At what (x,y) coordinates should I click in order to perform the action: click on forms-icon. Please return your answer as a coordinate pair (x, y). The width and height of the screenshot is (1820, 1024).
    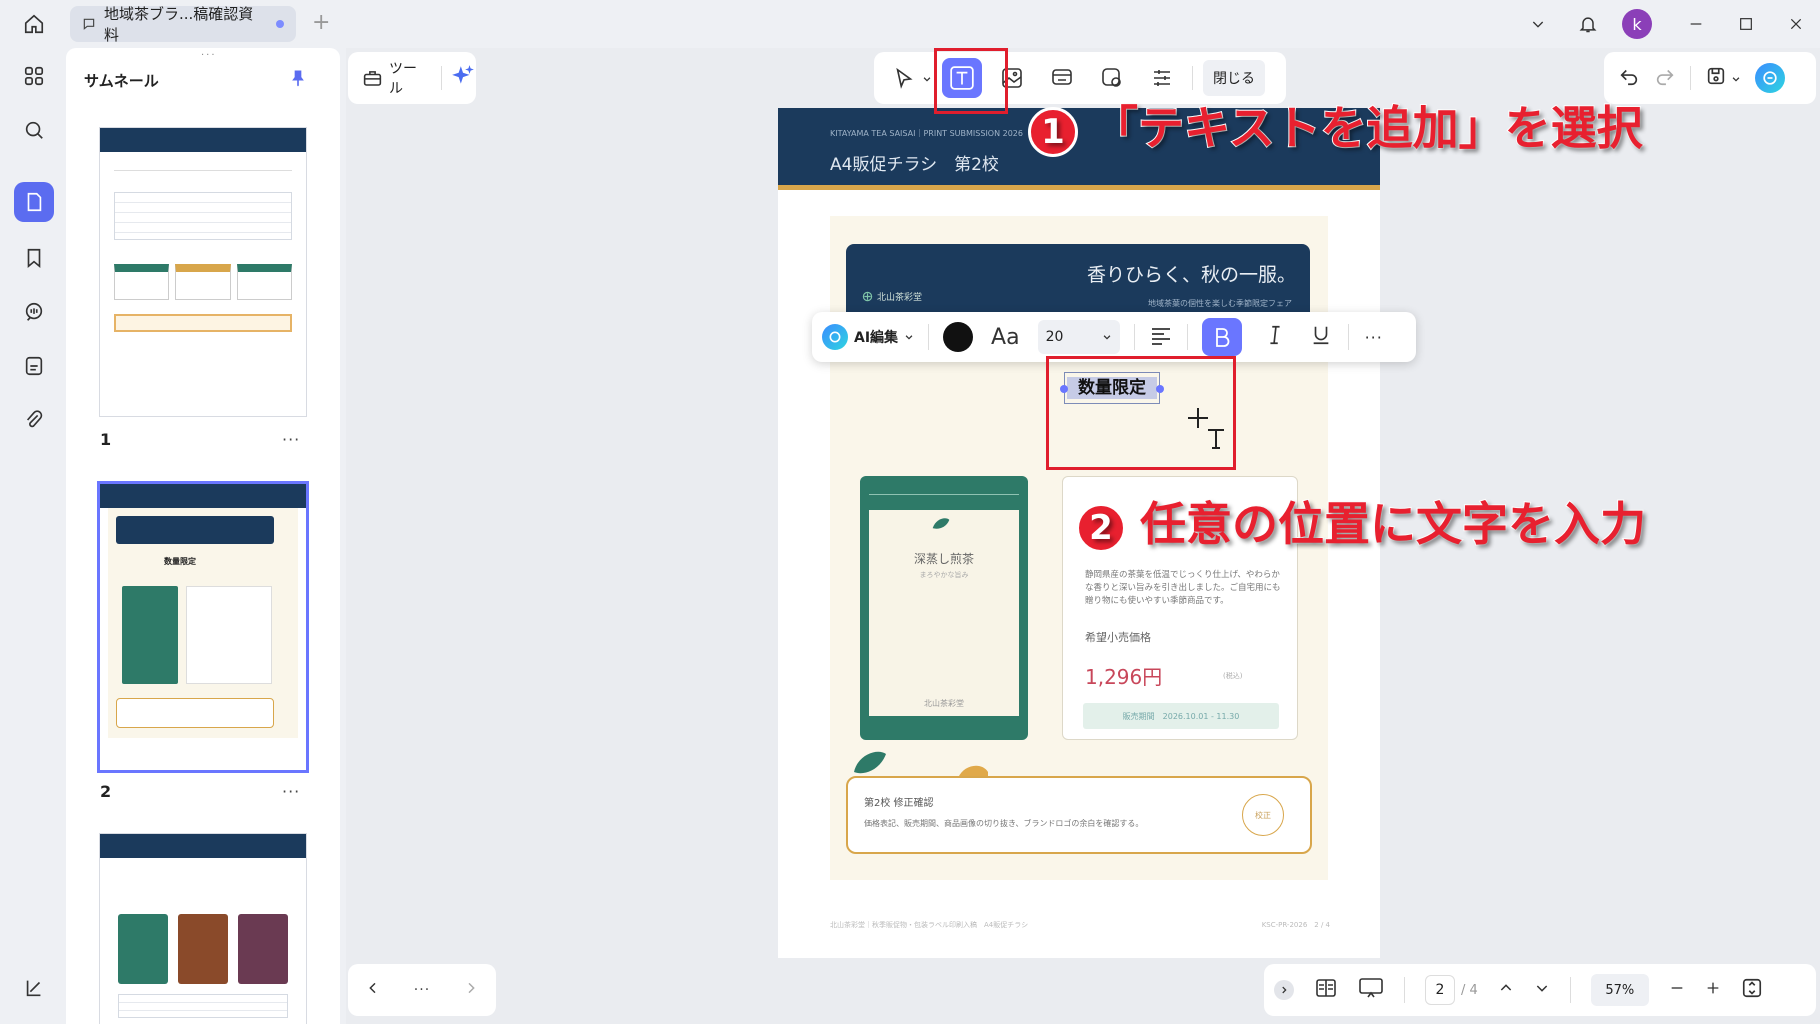
    Looking at the image, I should click on (34, 366).